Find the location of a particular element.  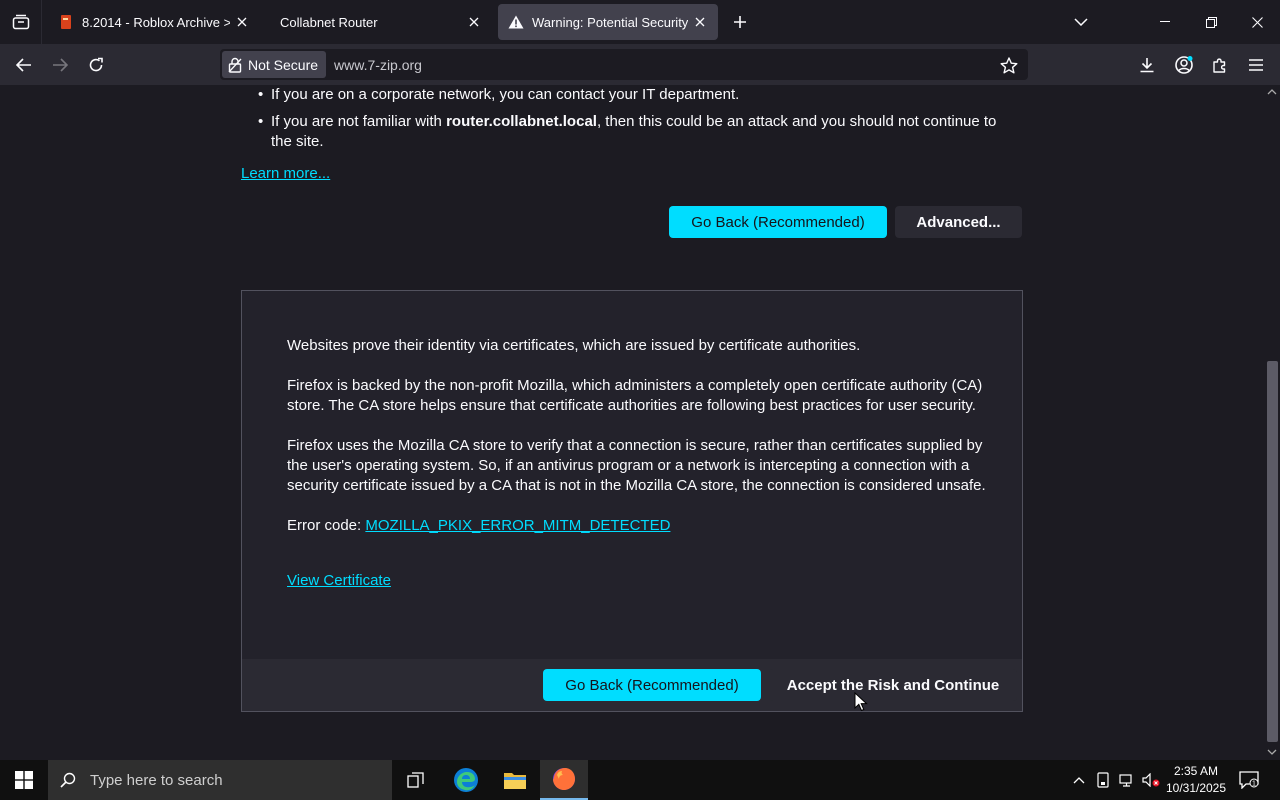

tab-collabnet-router: Collabnet Router is located at coordinates (381, 22).